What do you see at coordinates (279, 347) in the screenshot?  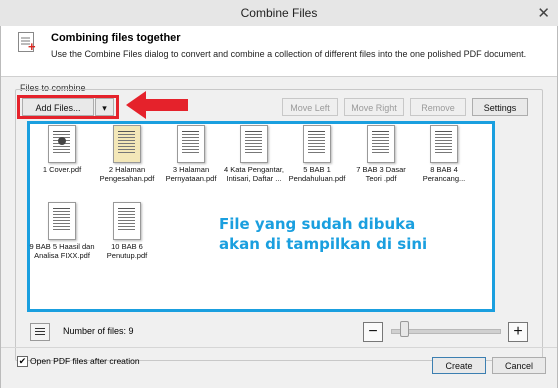 I see `footer-divider` at bounding box center [279, 347].